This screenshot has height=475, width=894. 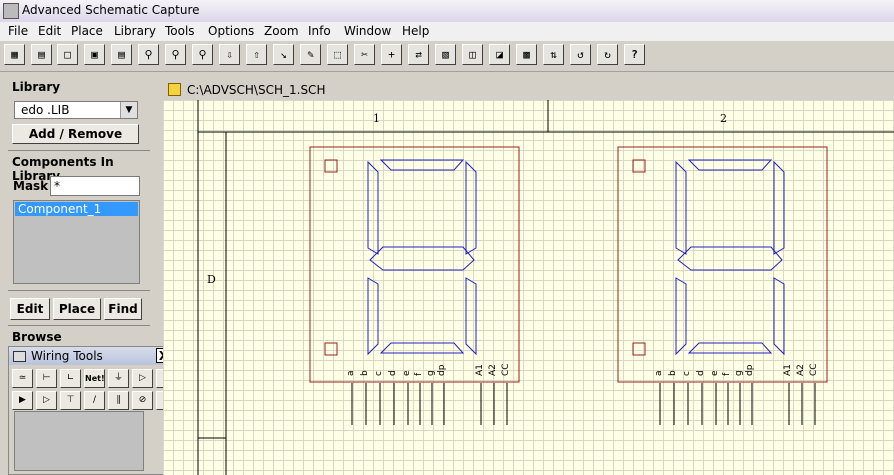 What do you see at coordinates (121, 54) in the screenshot?
I see `print-icon: ▤` at bounding box center [121, 54].